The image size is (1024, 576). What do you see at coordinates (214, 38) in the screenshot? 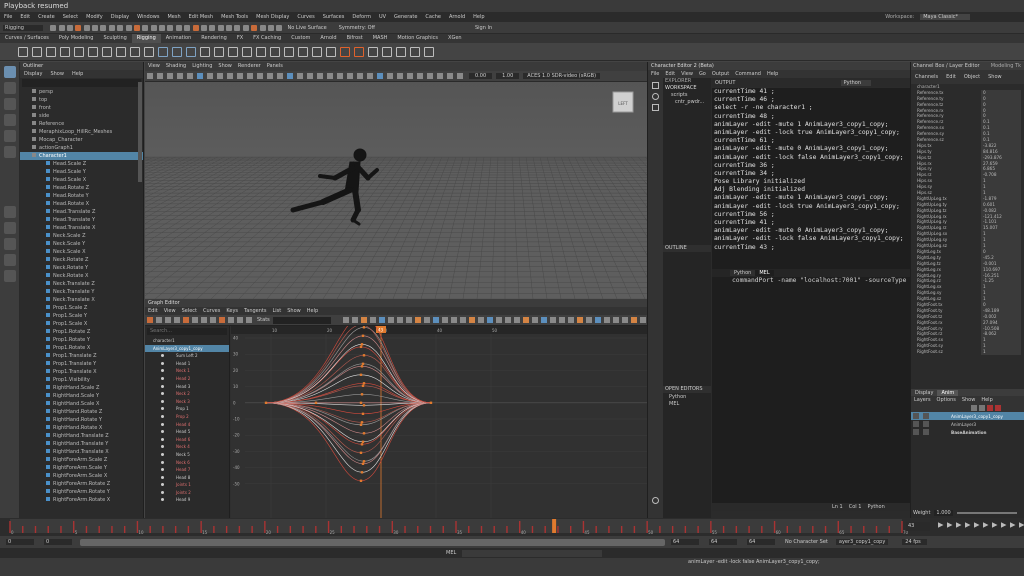
I see `shelf-tab-rendering: Rendering` at bounding box center [214, 38].